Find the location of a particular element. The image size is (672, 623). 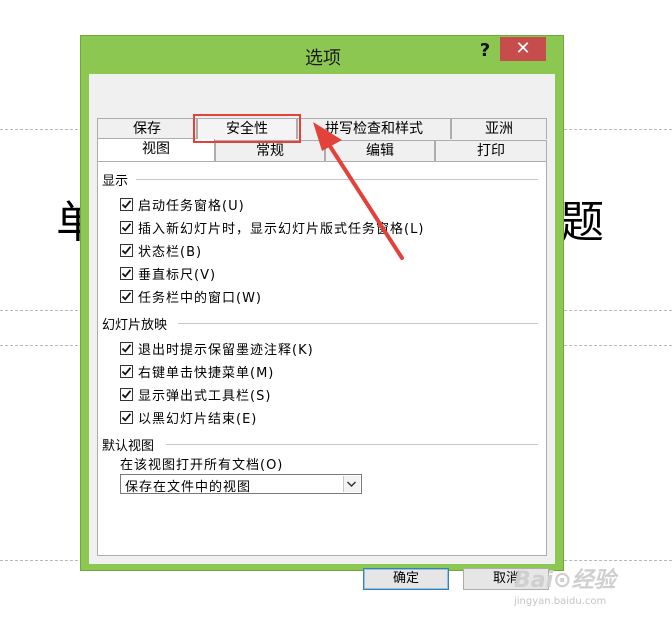

ok-button: 确定 is located at coordinates (406, 579).